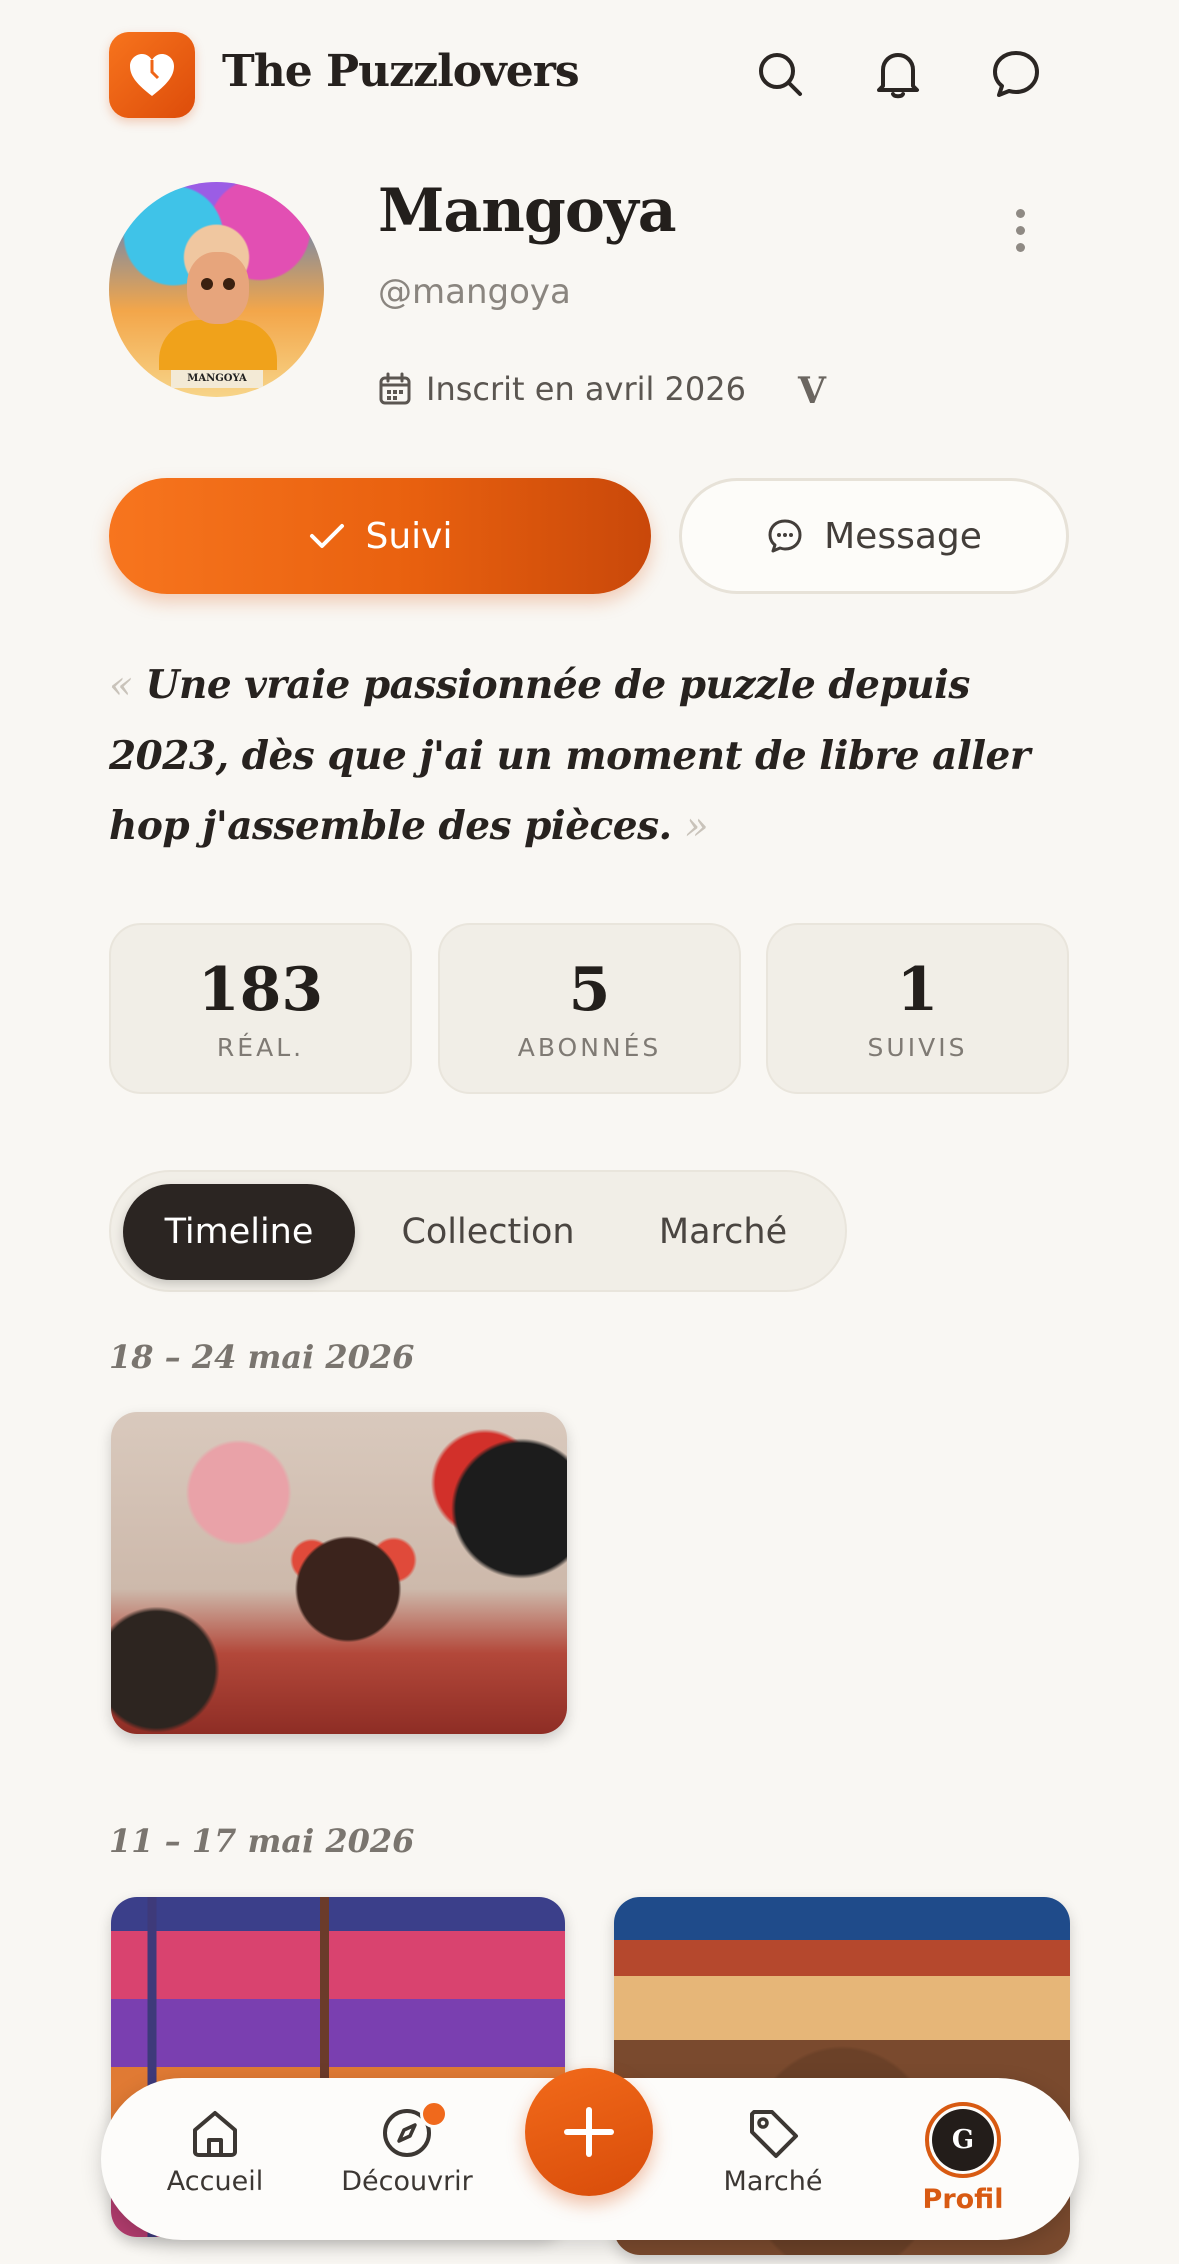 The height and width of the screenshot is (2264, 1179). Describe the element at coordinates (773, 2181) in the screenshot. I see `nav-label: Marché` at that location.